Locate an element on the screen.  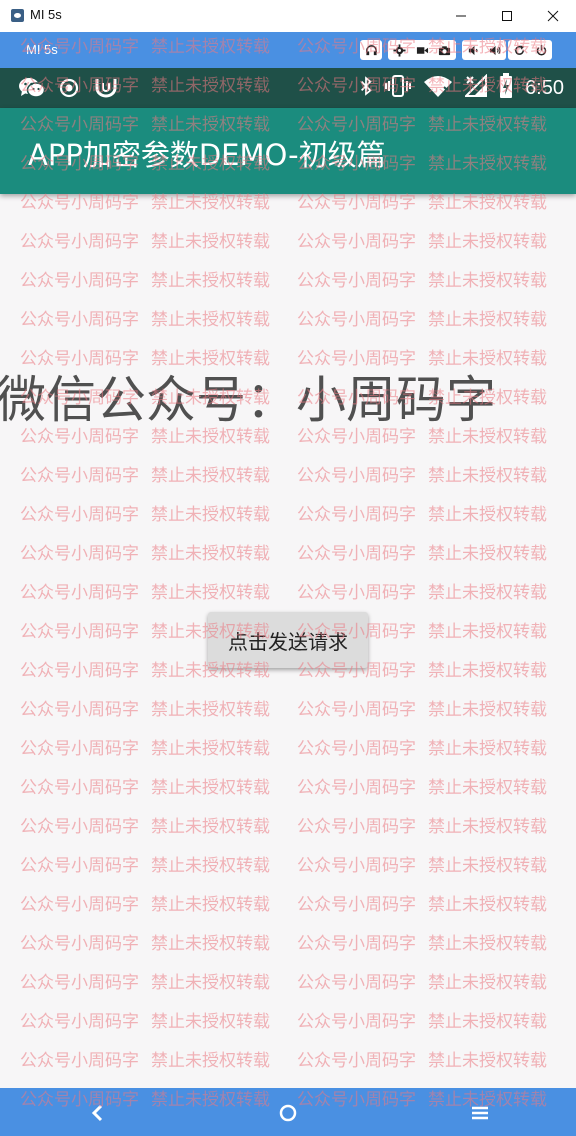
rotate-icon is located at coordinates (519, 50).